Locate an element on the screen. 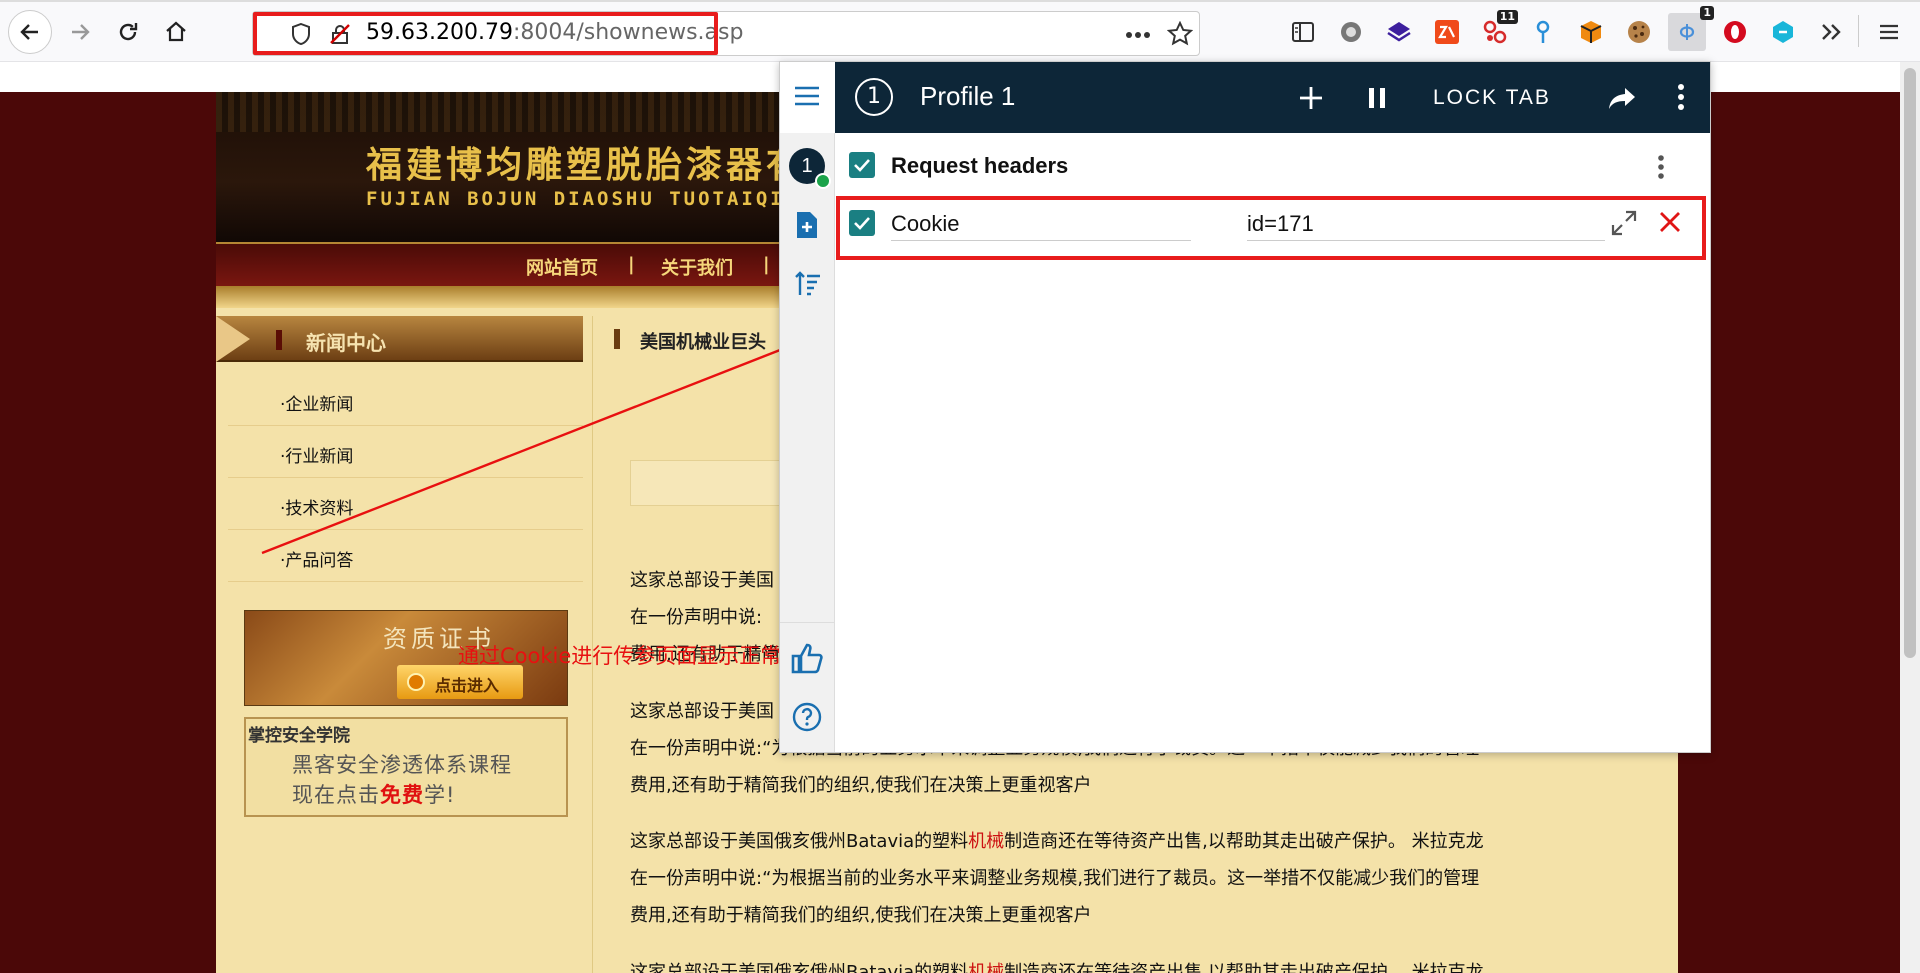 The width and height of the screenshot is (1920, 973). add-file-icon is located at coordinates (807, 225).